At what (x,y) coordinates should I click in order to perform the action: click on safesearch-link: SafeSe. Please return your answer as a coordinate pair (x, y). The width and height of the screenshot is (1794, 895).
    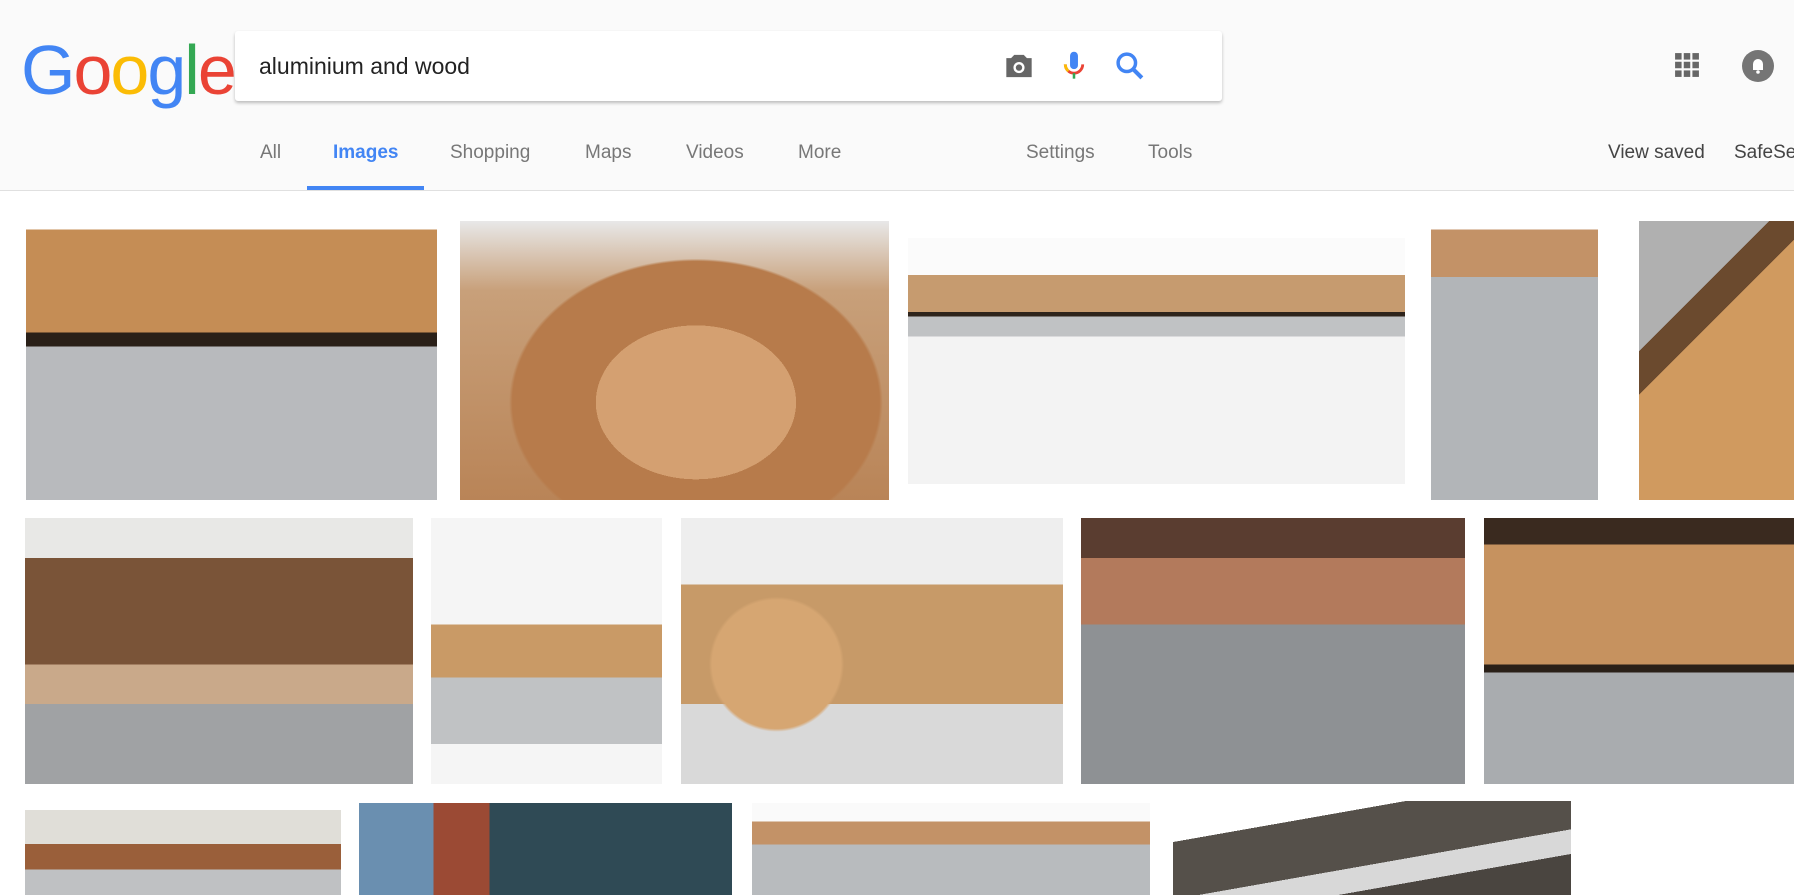
    Looking at the image, I should click on (1764, 153).